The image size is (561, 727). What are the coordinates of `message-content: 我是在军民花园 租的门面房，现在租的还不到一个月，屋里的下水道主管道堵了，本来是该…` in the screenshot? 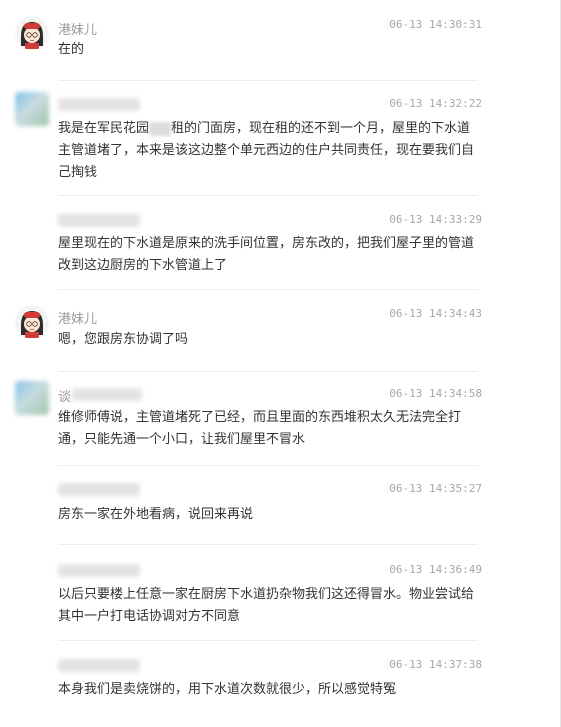 It's located at (268, 151).